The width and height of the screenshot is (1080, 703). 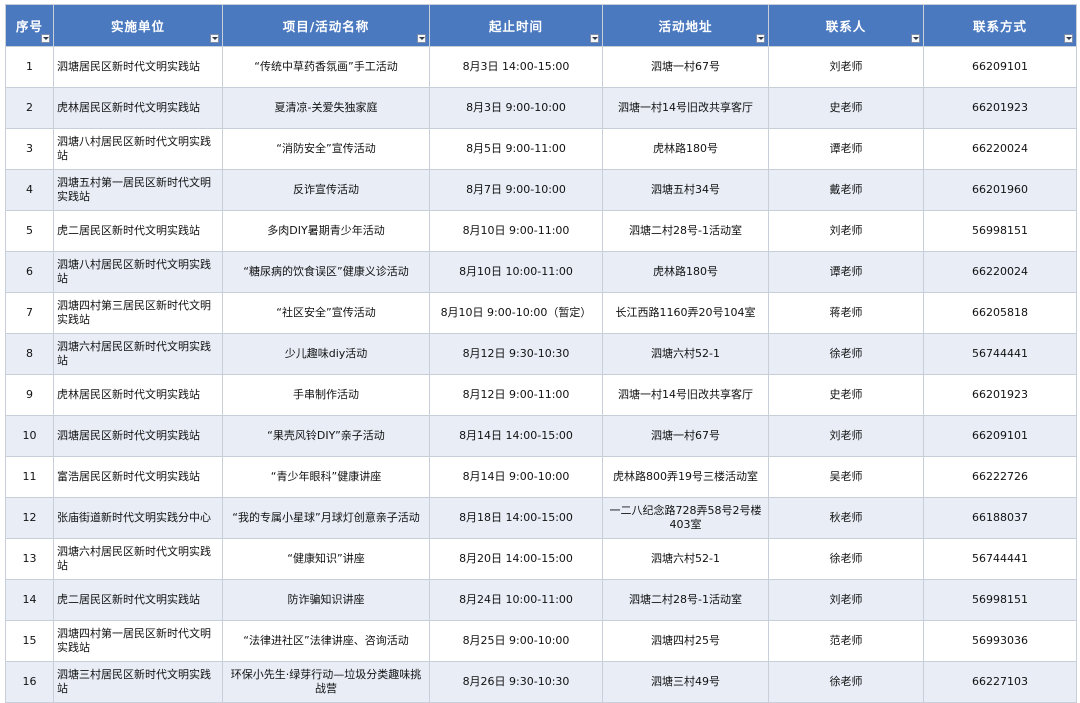 I want to click on cell-time: 8月10日 9:00-11:00, so click(x=516, y=231).